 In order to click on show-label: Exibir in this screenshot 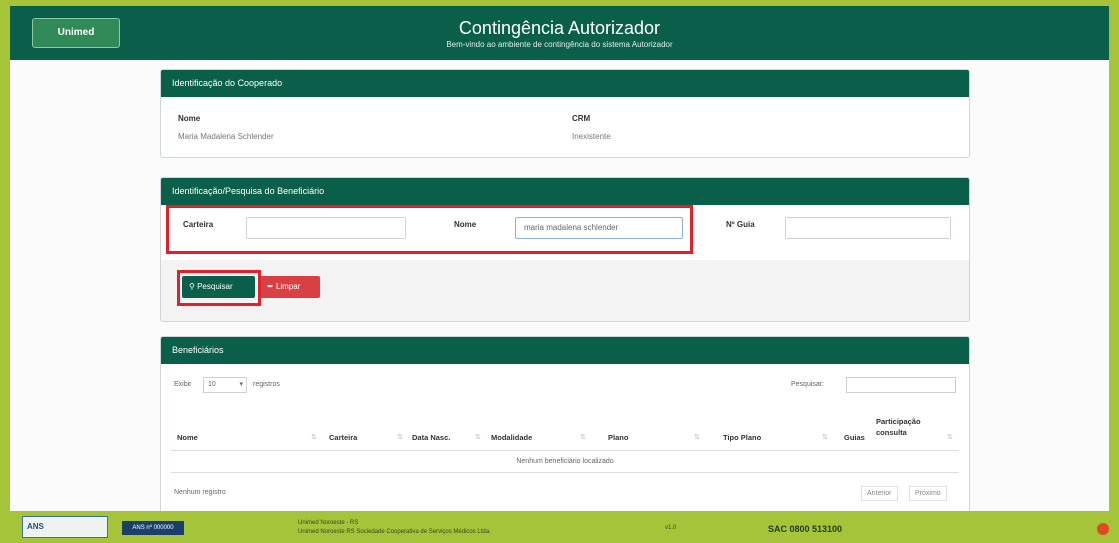, I will do `click(183, 384)`.